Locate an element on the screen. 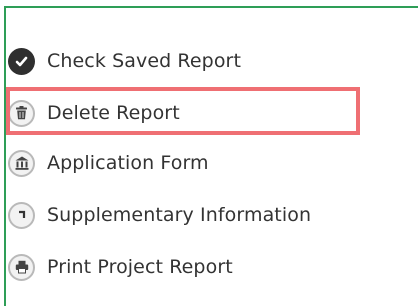 This screenshot has width=418, height=306. delete-report-label: Delete Report is located at coordinates (113, 113).